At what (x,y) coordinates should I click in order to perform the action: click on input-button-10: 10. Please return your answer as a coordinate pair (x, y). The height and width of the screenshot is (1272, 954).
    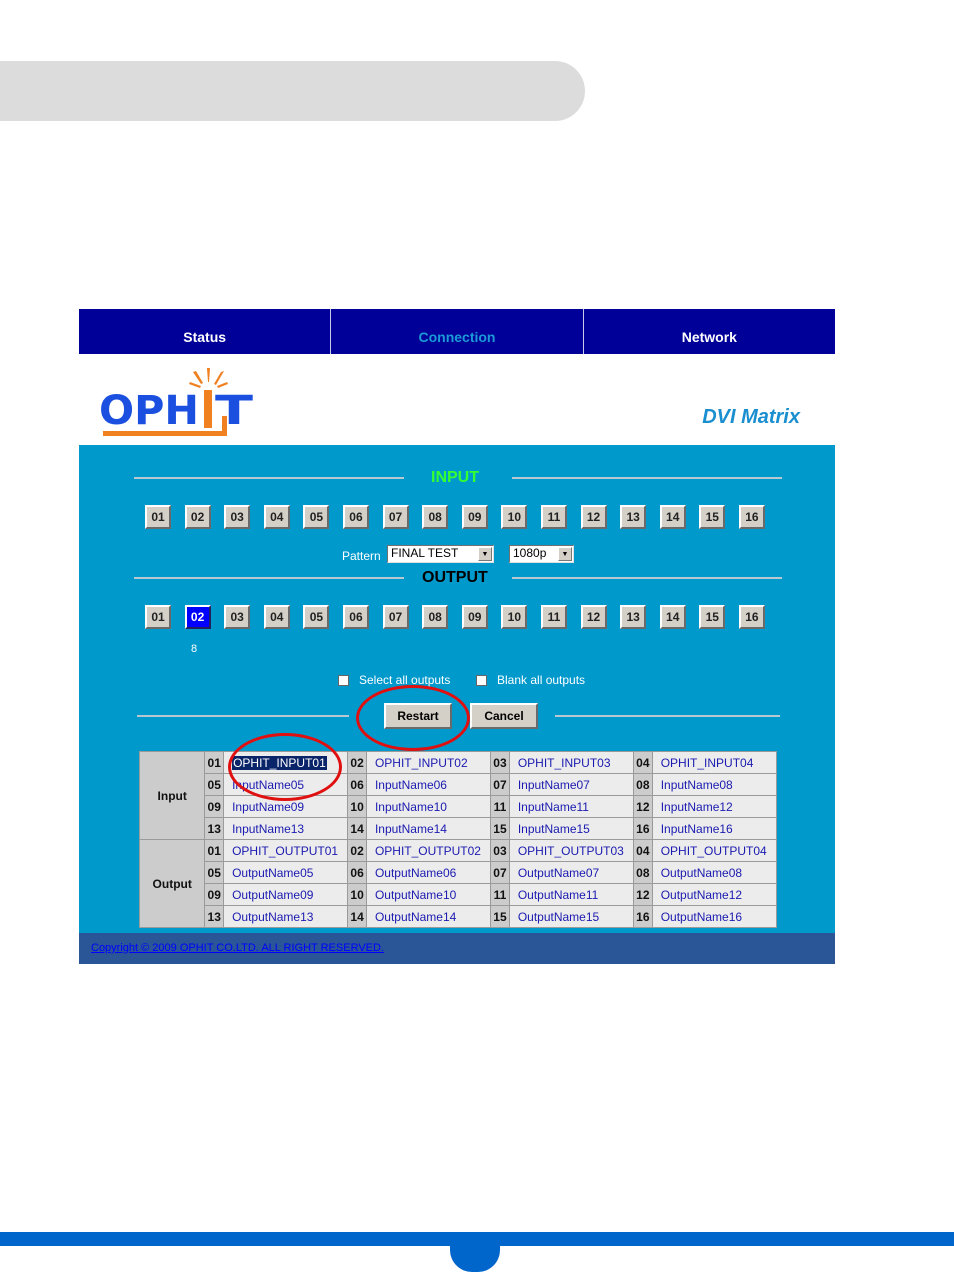
    Looking at the image, I should click on (514, 517).